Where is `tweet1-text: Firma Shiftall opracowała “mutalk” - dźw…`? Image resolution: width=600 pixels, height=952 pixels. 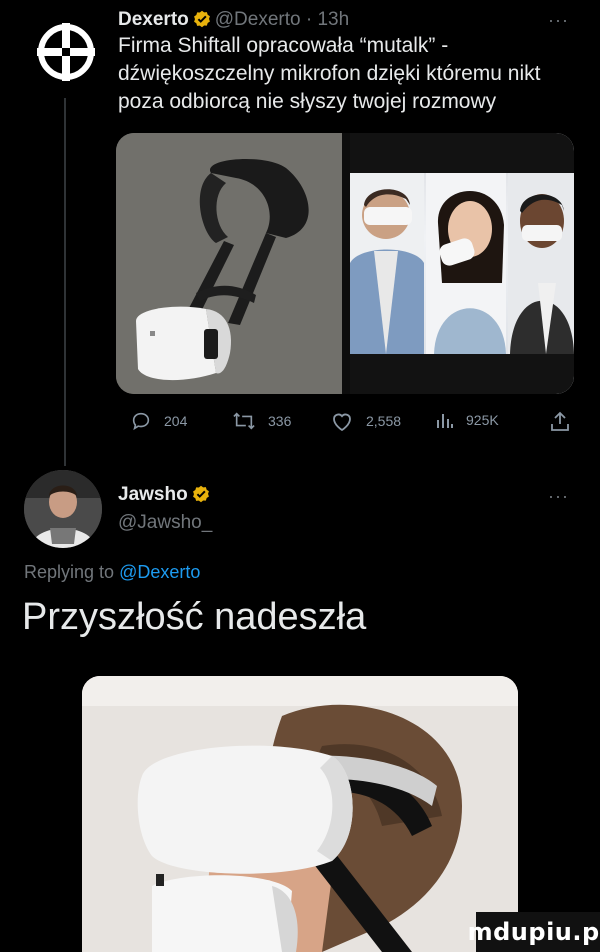 tweet1-text: Firma Shiftall opracowała “mutalk” - dźw… is located at coordinates (329, 73).